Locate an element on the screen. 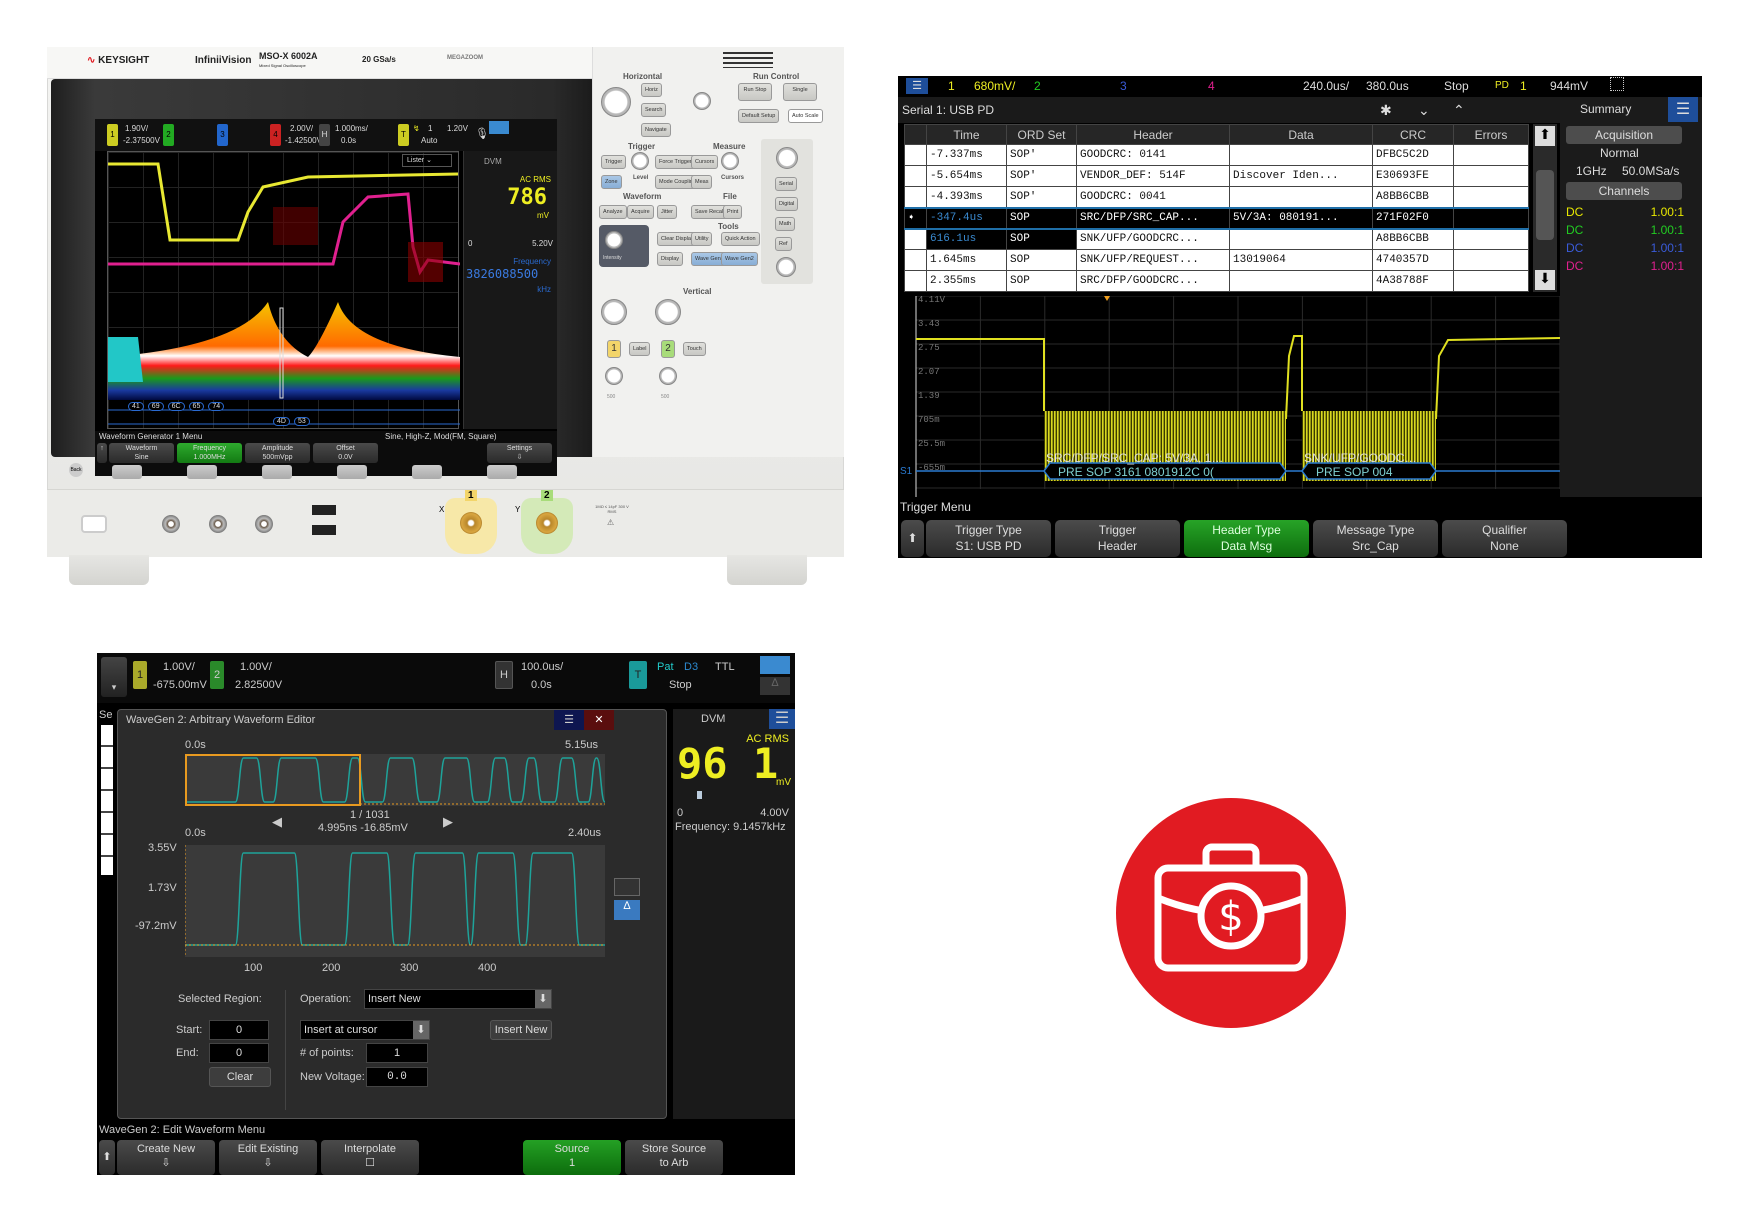 The image size is (1741, 1217). force-trigger-button: Force Trigger is located at coordinates (675, 162).